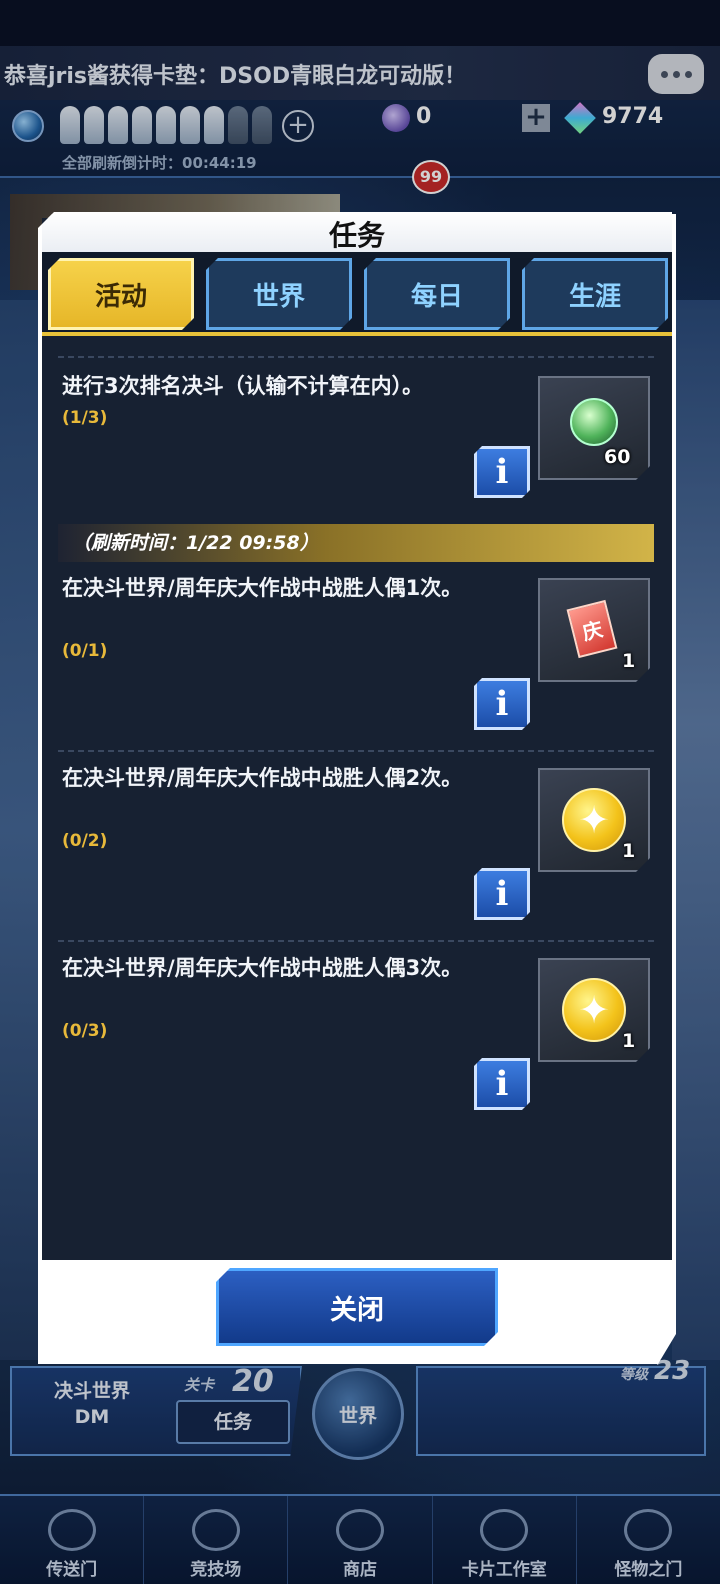  Describe the element at coordinates (262, 778) in the screenshot. I see `quest-description: 在决斗世界/周年庆大作战中战胜人偶2次。` at that location.